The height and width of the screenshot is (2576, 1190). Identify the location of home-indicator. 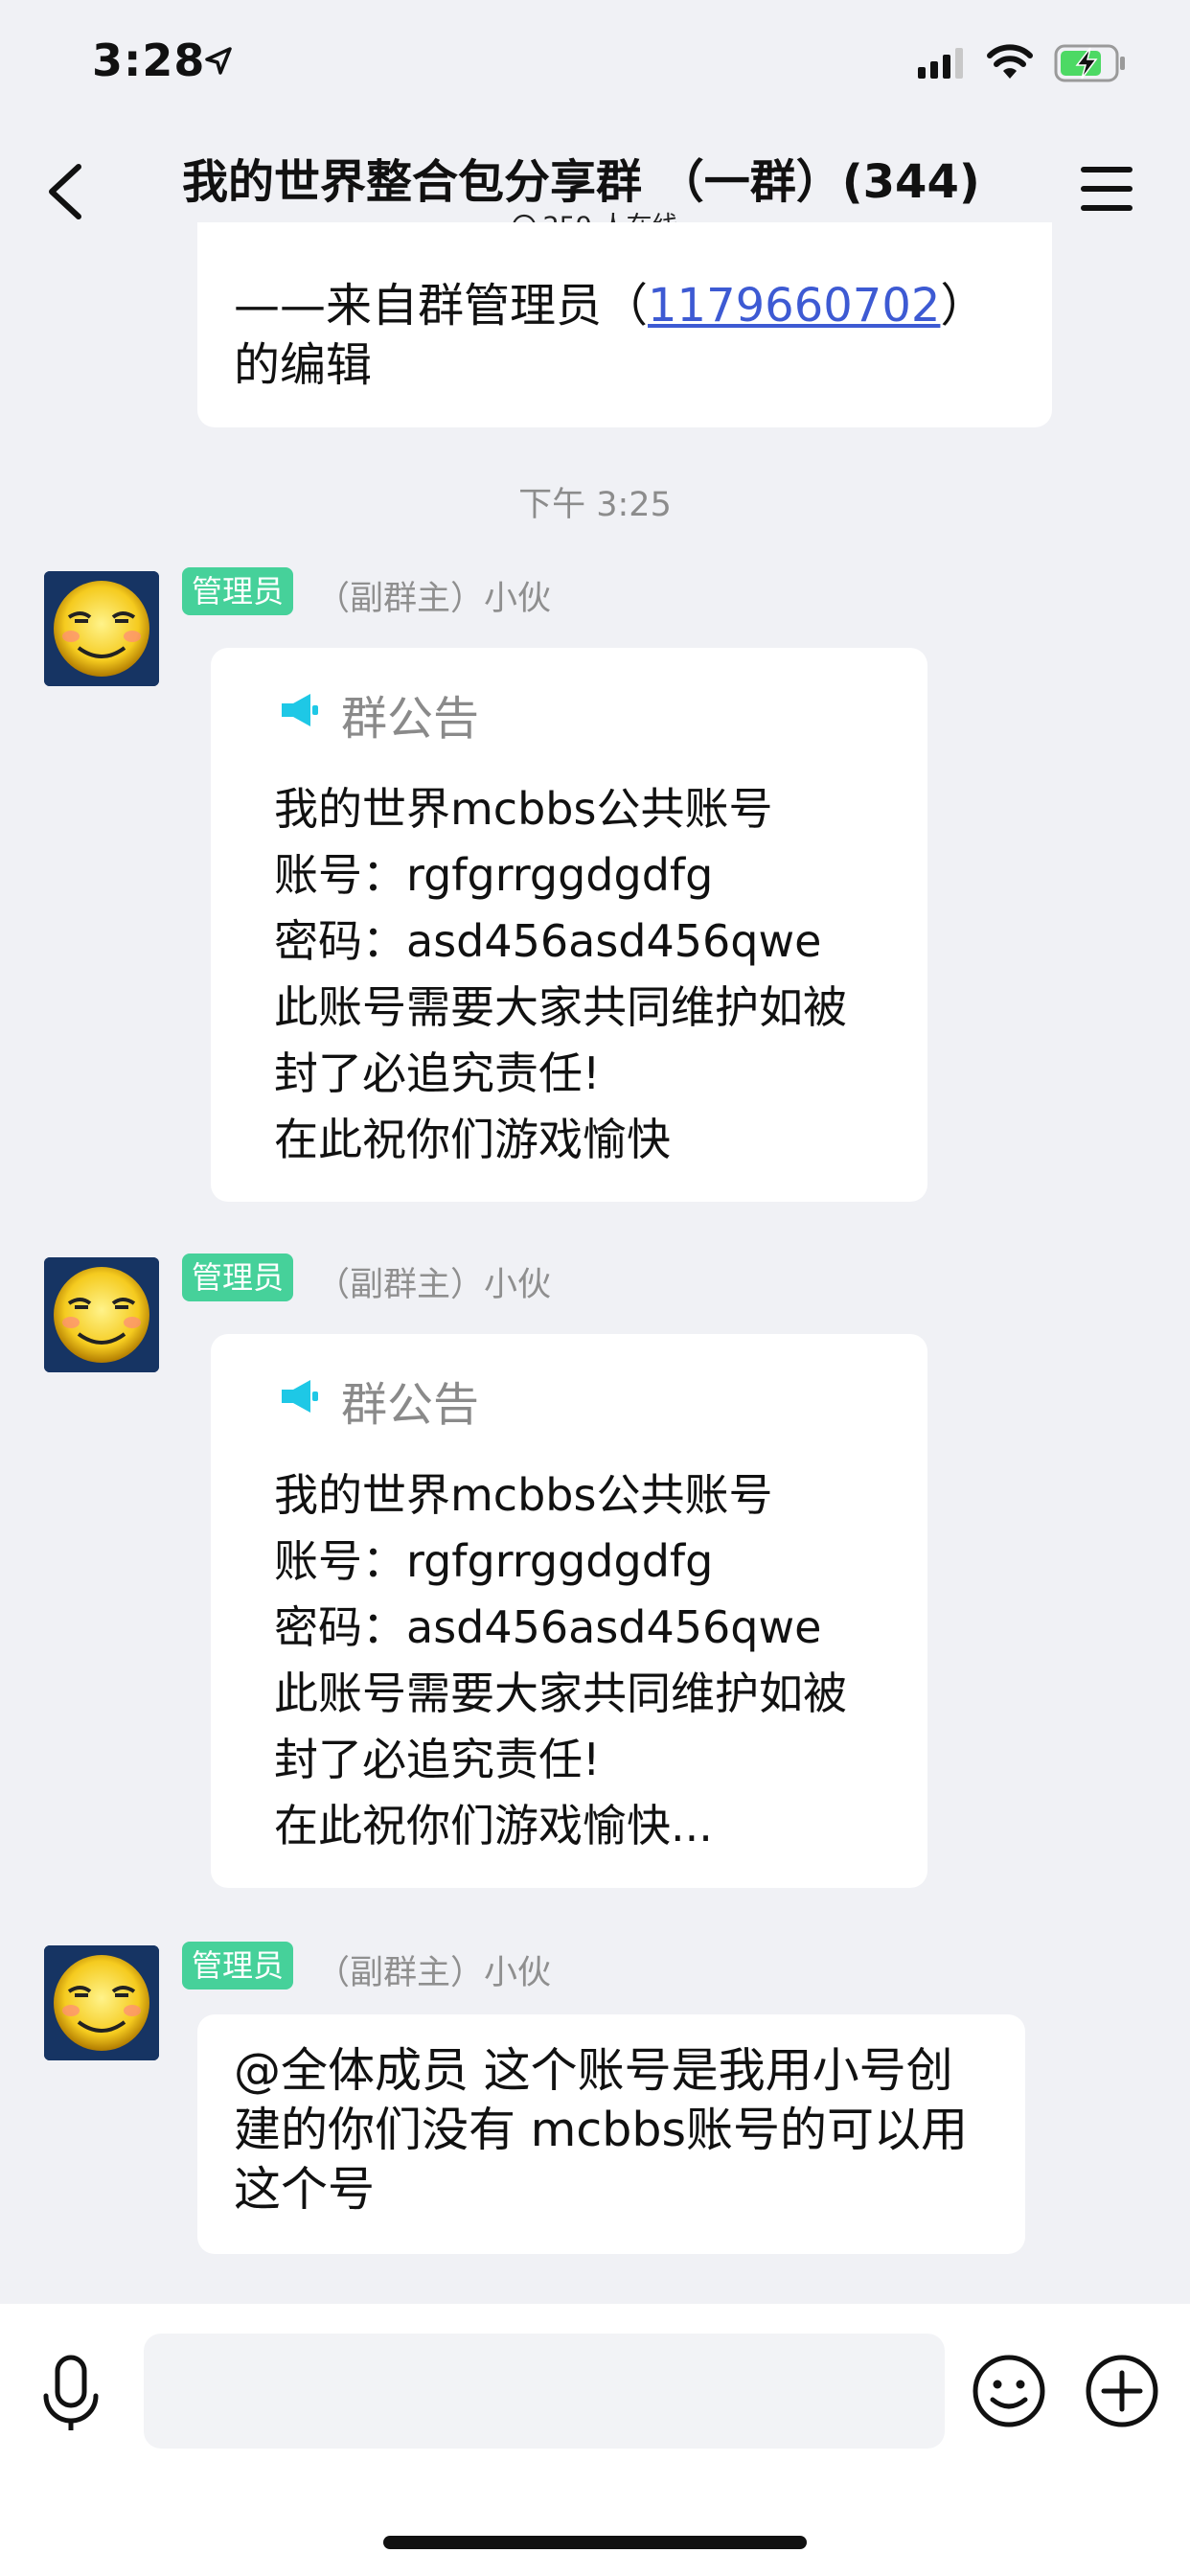
(595, 2542).